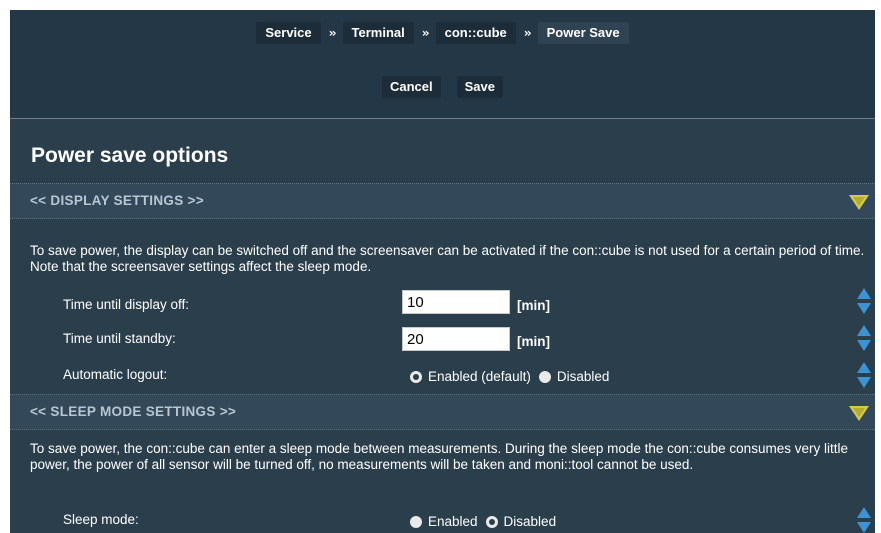 The width and height of the screenshot is (881, 533). I want to click on cancel-button: Cancel, so click(411, 87).